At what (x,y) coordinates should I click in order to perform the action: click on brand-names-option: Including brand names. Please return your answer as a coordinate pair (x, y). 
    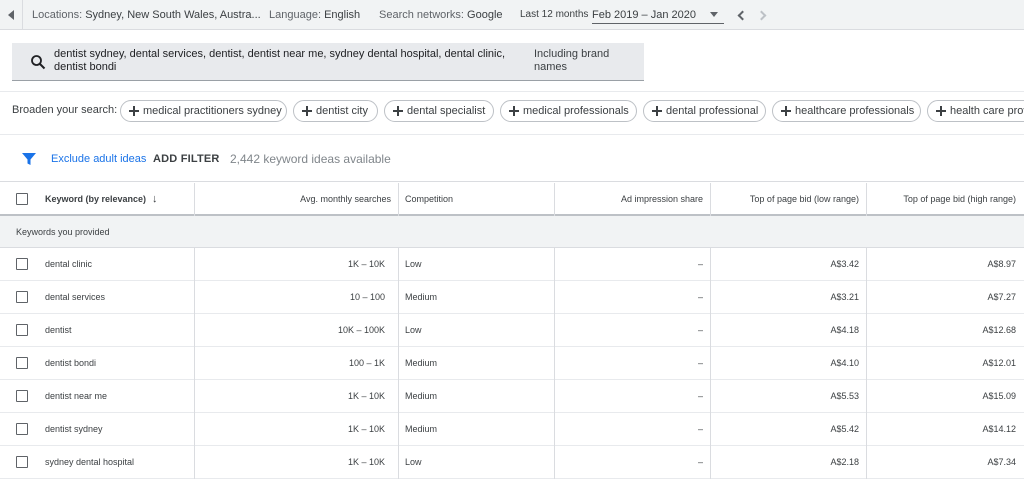
    Looking at the image, I should click on (584, 61).